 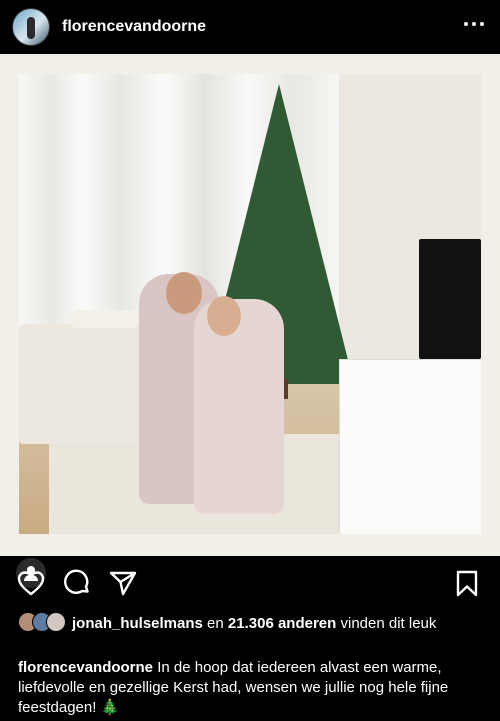 What do you see at coordinates (184, 293) in the screenshot?
I see `person-left-head` at bounding box center [184, 293].